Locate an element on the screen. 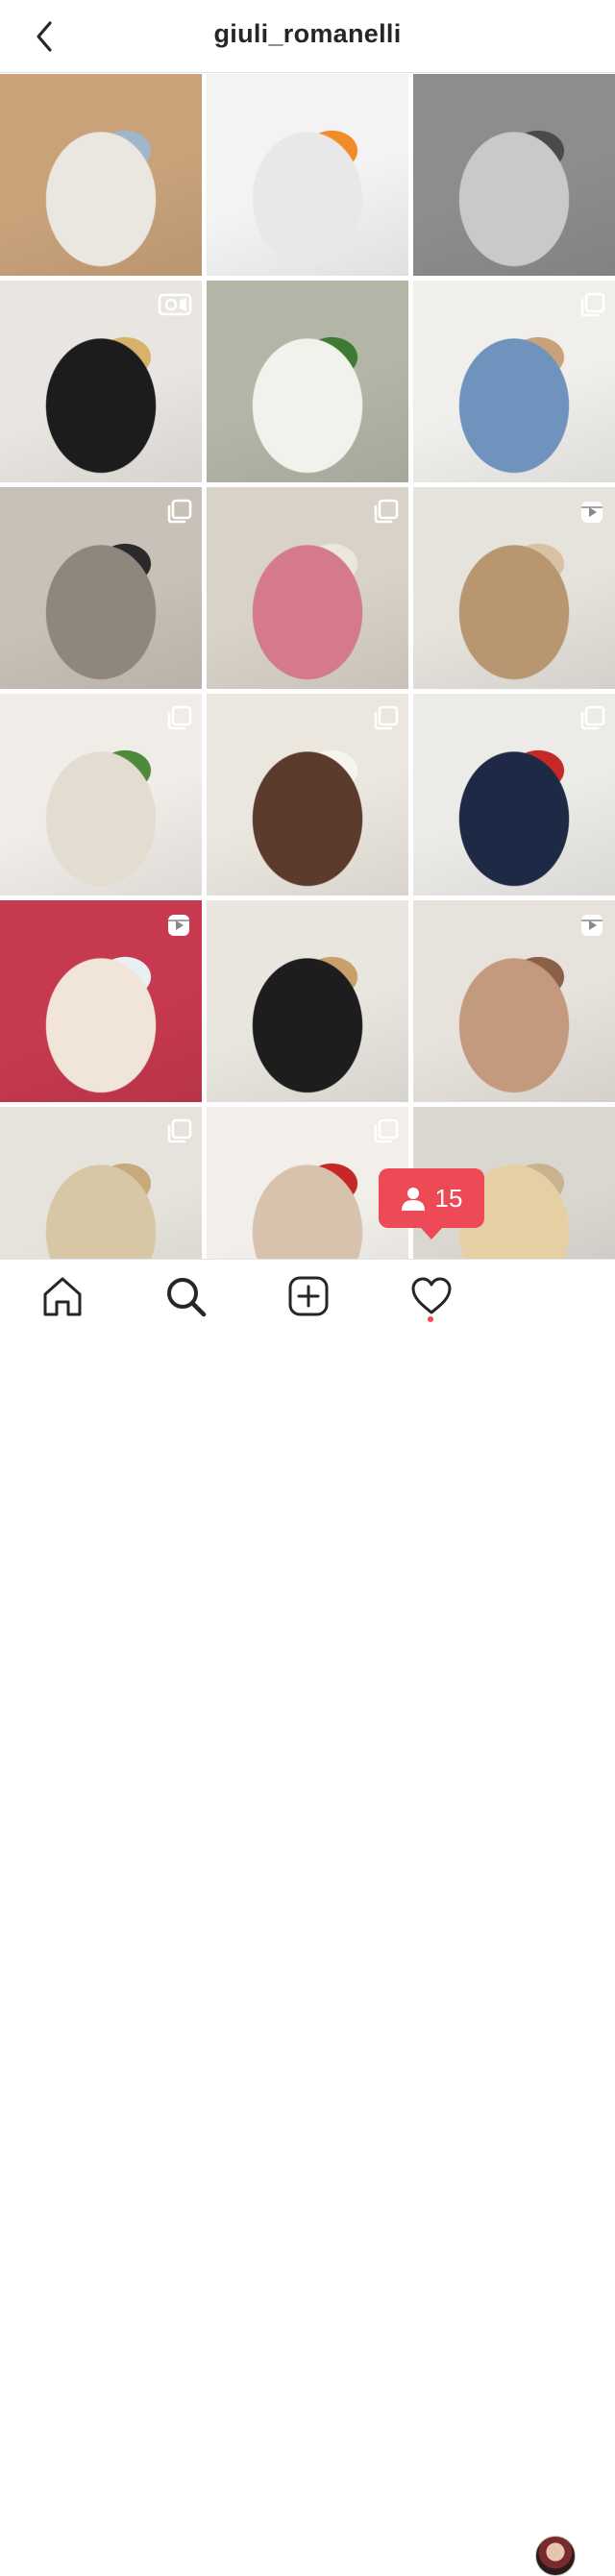 The image size is (615, 2576). tab-profile is located at coordinates (555, 2556).